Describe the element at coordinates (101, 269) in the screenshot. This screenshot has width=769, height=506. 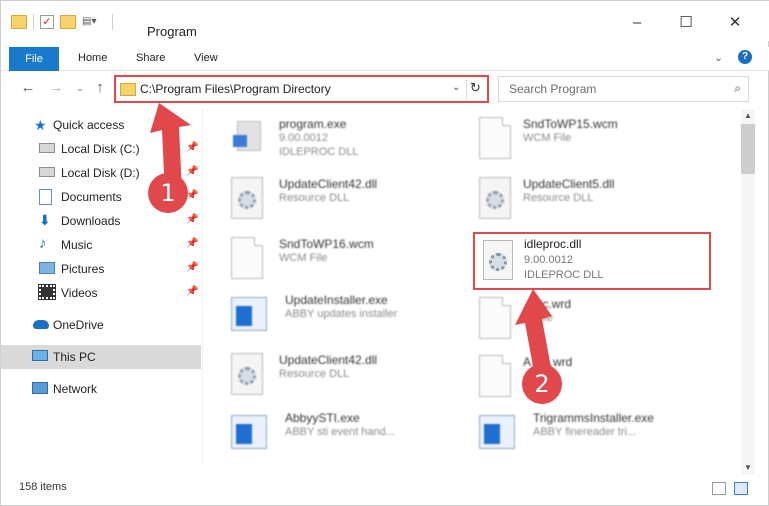
I see `sidebar-item-pictures: Pictures 📌` at that location.